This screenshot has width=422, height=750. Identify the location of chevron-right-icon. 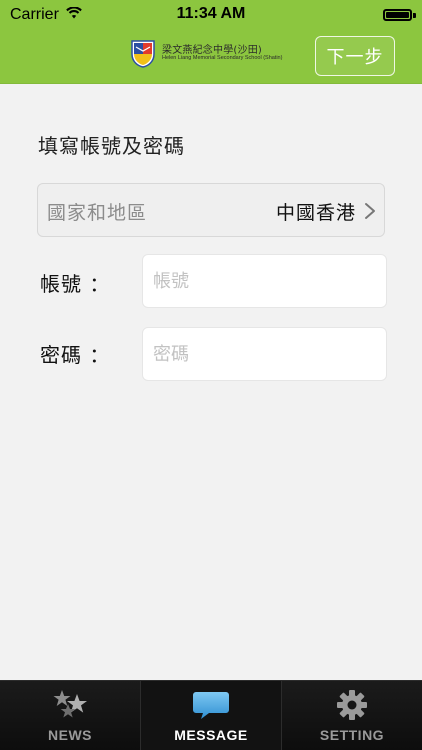
(370, 211).